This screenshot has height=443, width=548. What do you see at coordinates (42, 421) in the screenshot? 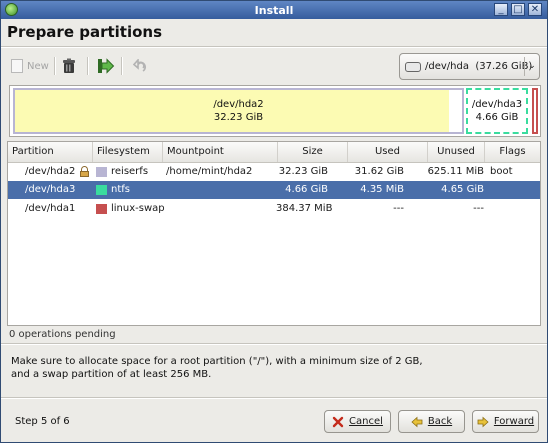
I see `step-indicator: Step 5 of 6` at bounding box center [42, 421].